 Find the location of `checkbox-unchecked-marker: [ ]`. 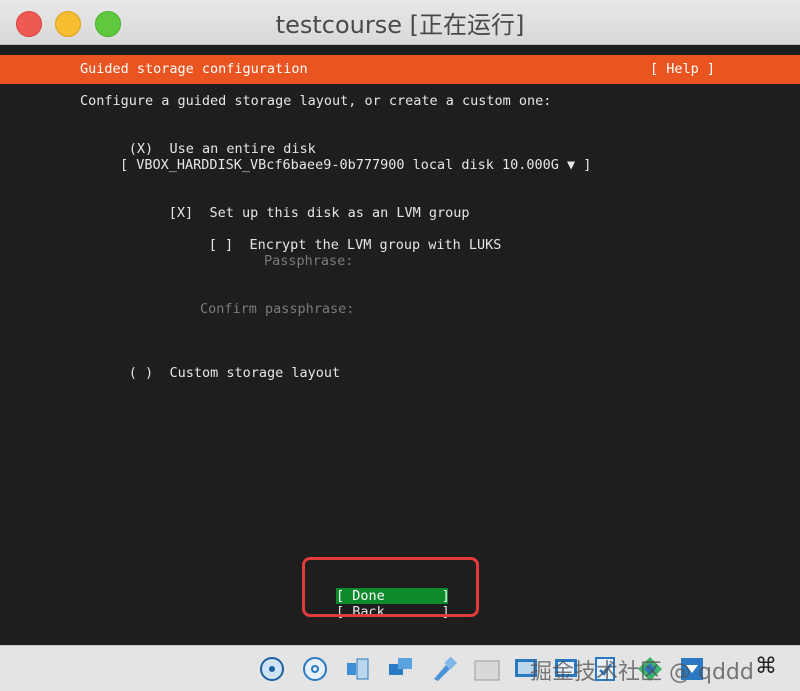

checkbox-unchecked-marker: [ ] is located at coordinates (221, 245).